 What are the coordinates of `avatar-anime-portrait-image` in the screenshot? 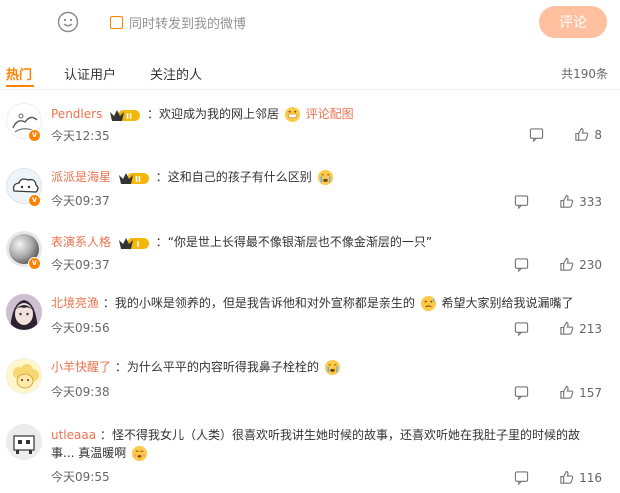 It's located at (24, 312).